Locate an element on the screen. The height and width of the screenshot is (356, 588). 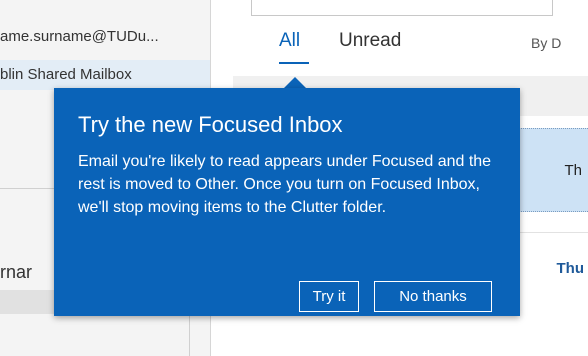
callout-title: Try the new Focused Inbox is located at coordinates (210, 124).